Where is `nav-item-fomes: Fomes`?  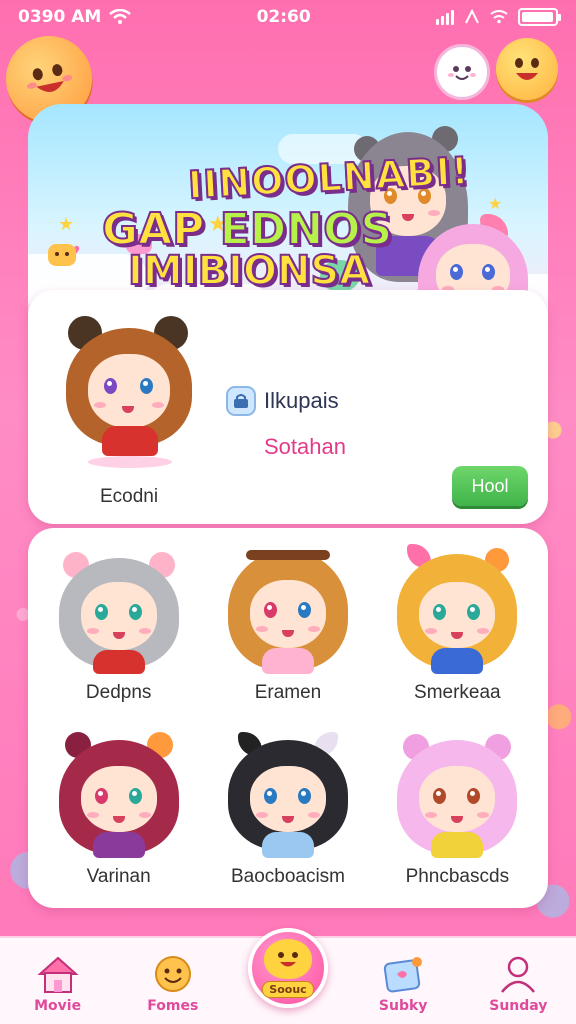
nav-item-fomes: Fomes is located at coordinates (173, 983).